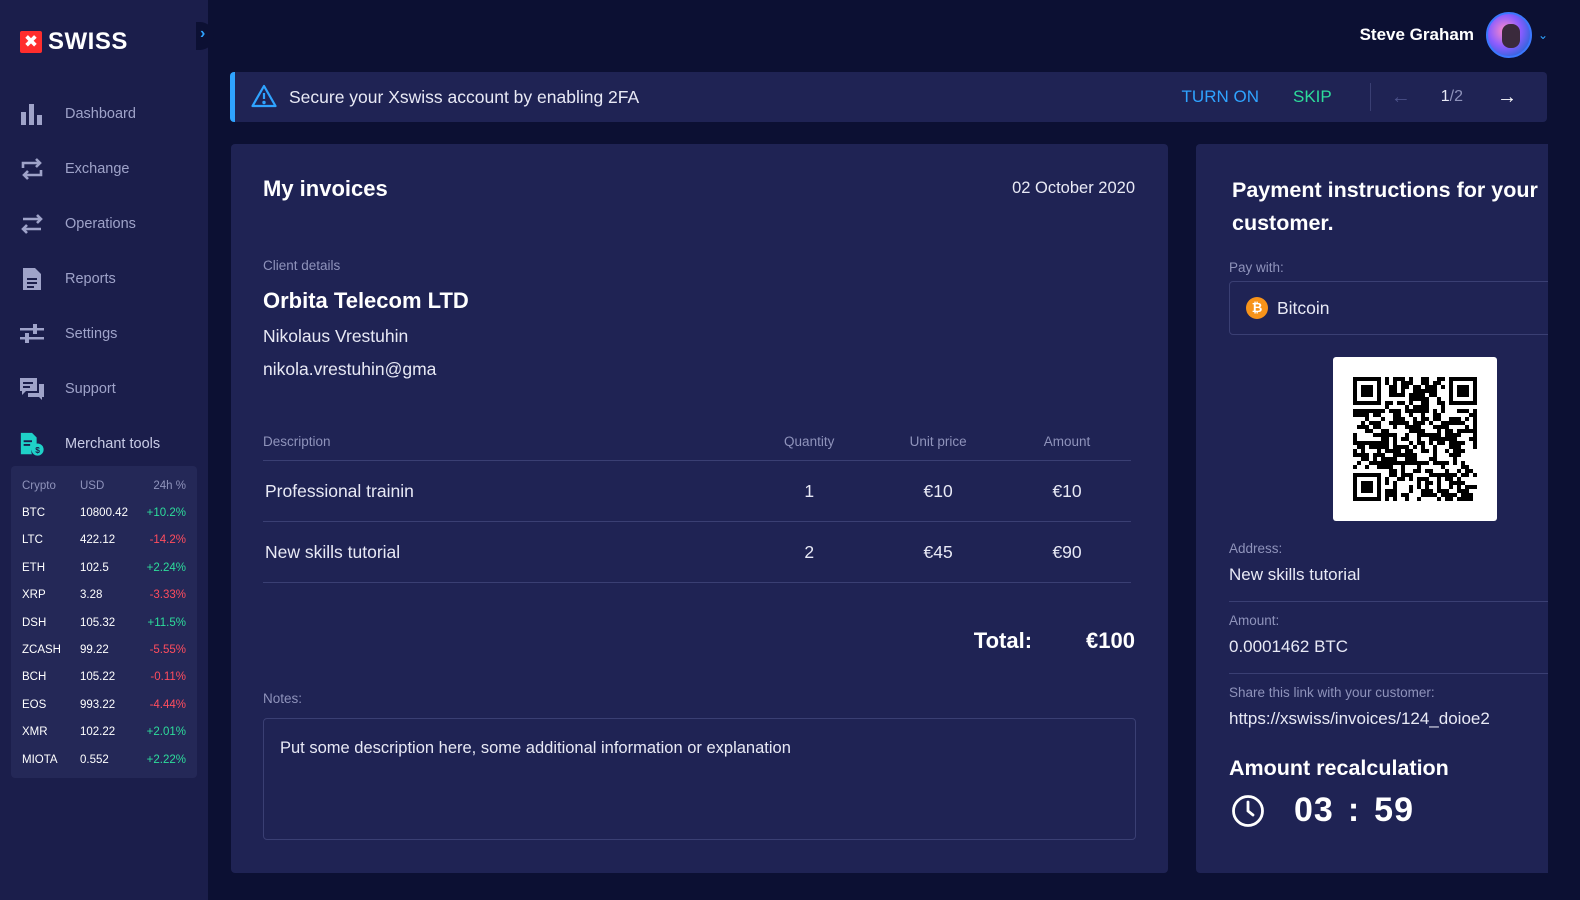  Describe the element at coordinates (32, 334) in the screenshot. I see `sliders-icon` at that location.